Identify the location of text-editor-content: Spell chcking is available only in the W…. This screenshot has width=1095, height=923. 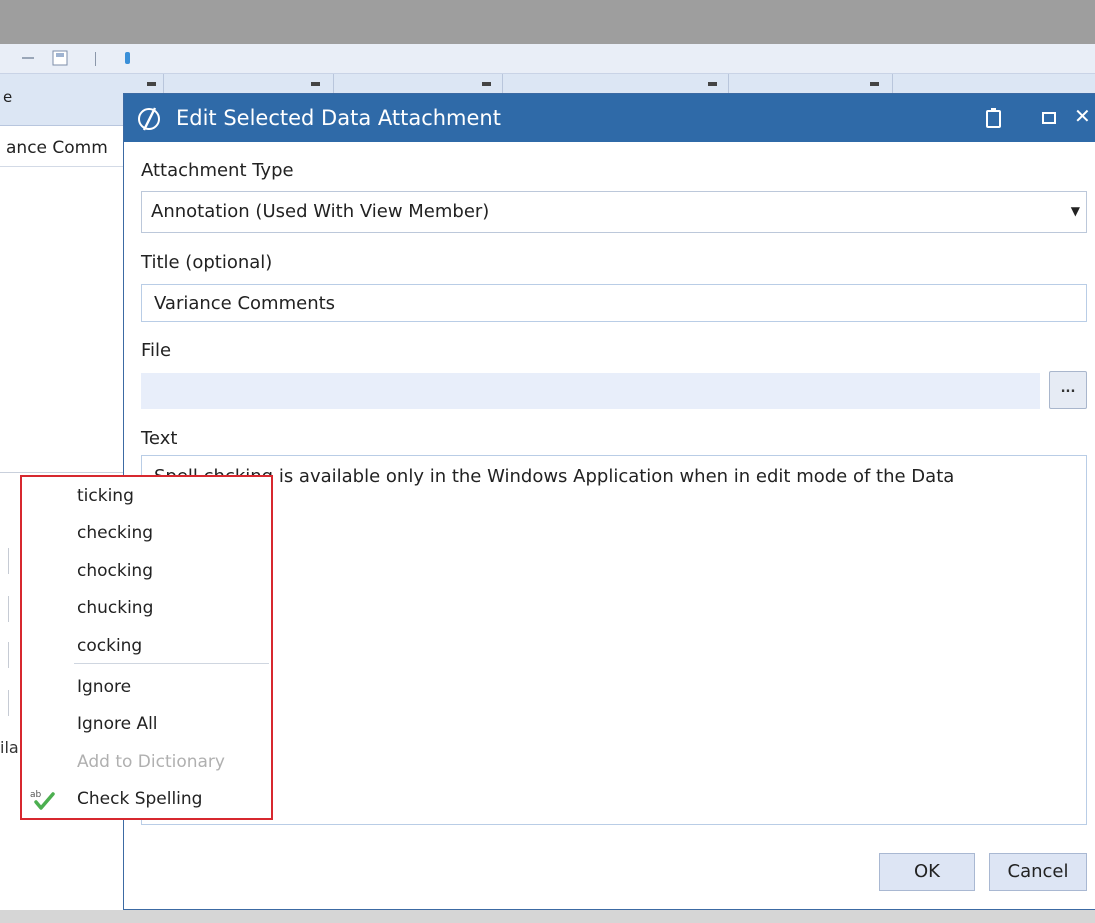
(554, 491).